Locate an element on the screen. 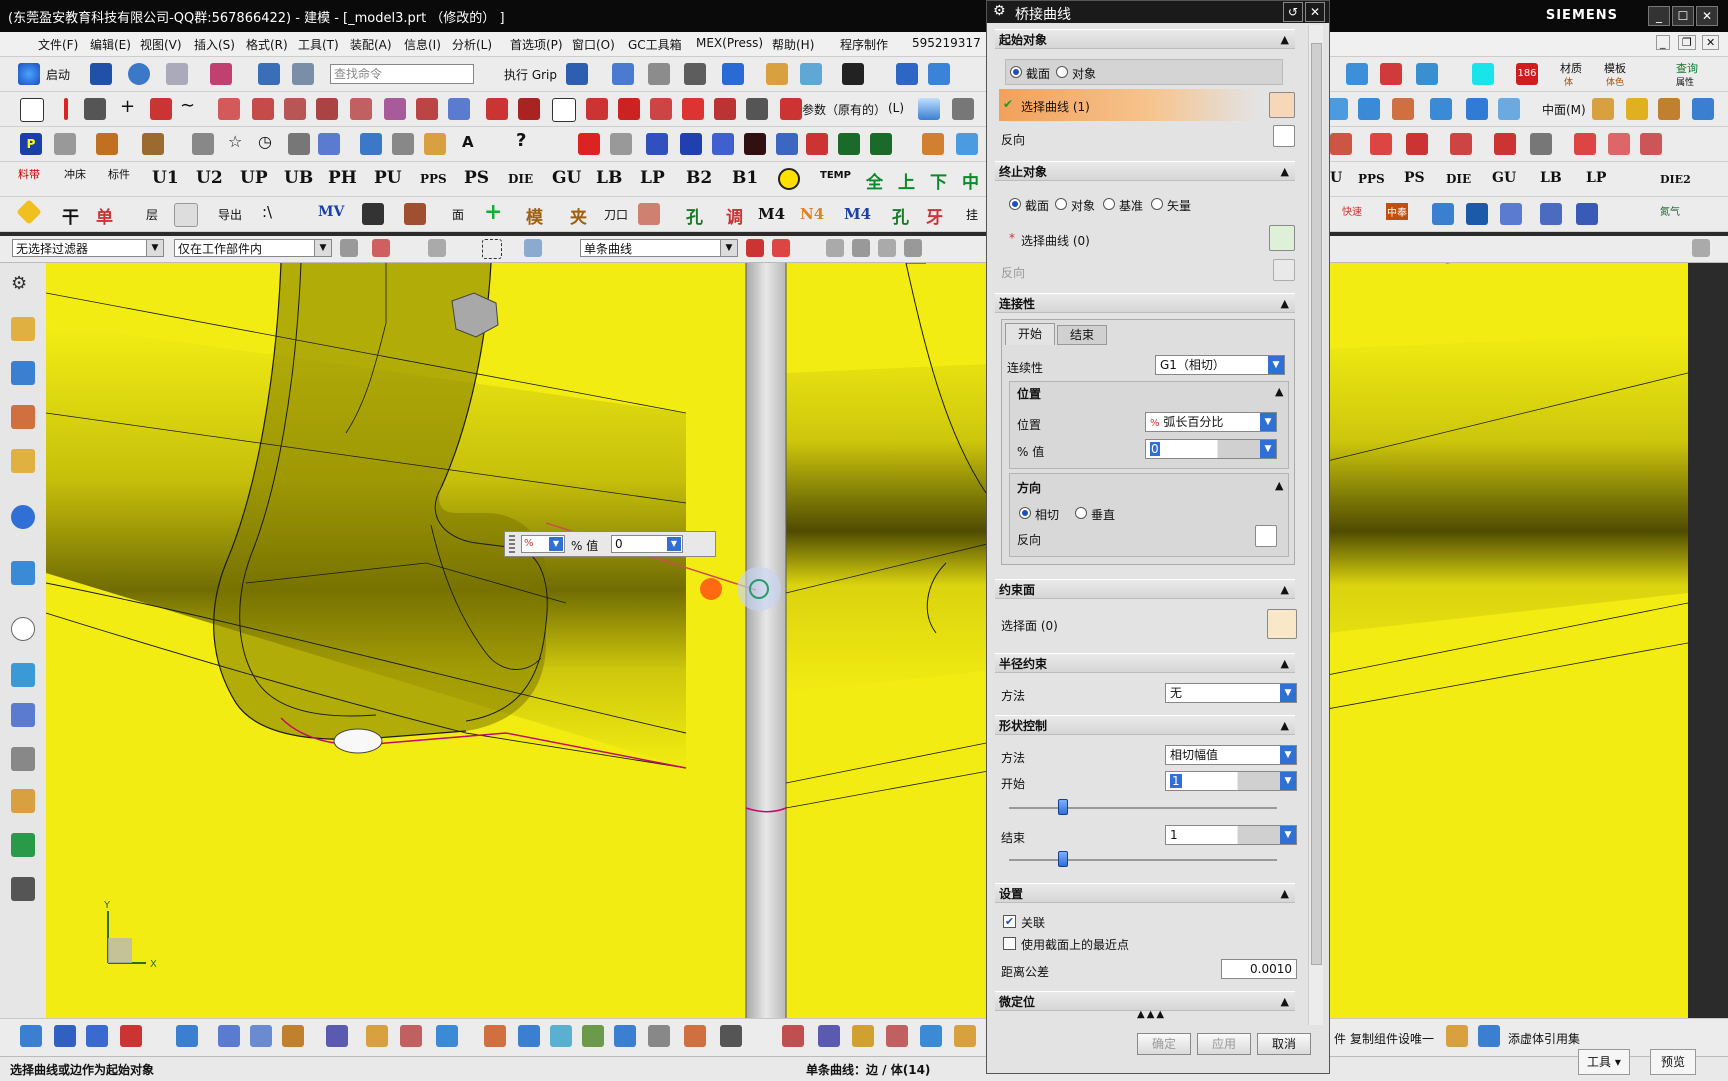 The width and height of the screenshot is (1728, 1081). box-icon is located at coordinates (564, 110).